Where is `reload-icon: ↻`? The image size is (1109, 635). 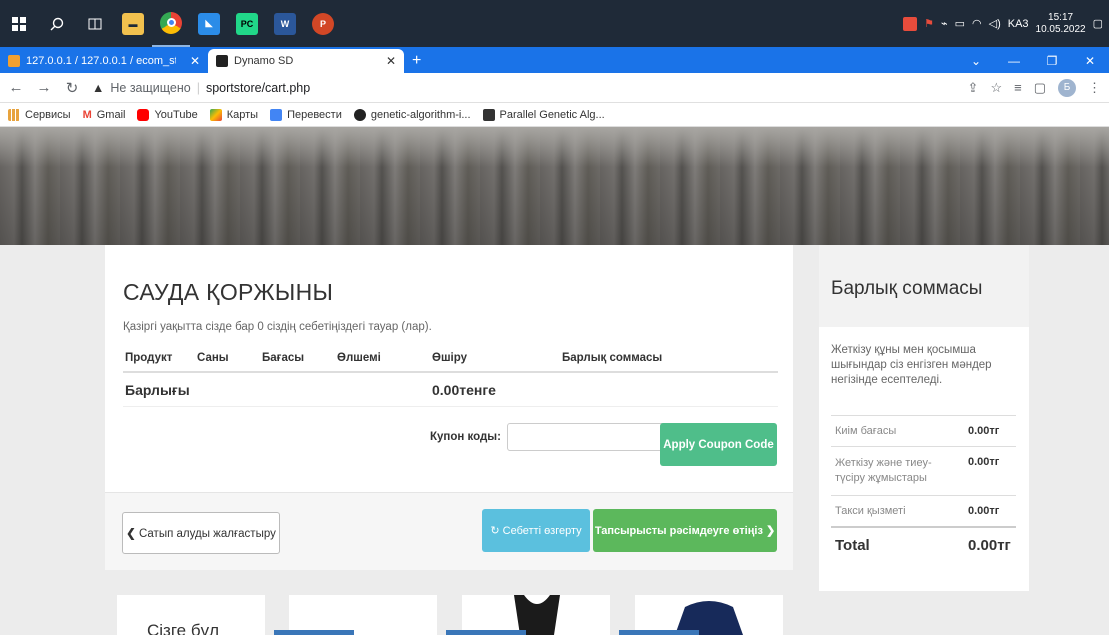
reload-icon: ↻ is located at coordinates (72, 88).